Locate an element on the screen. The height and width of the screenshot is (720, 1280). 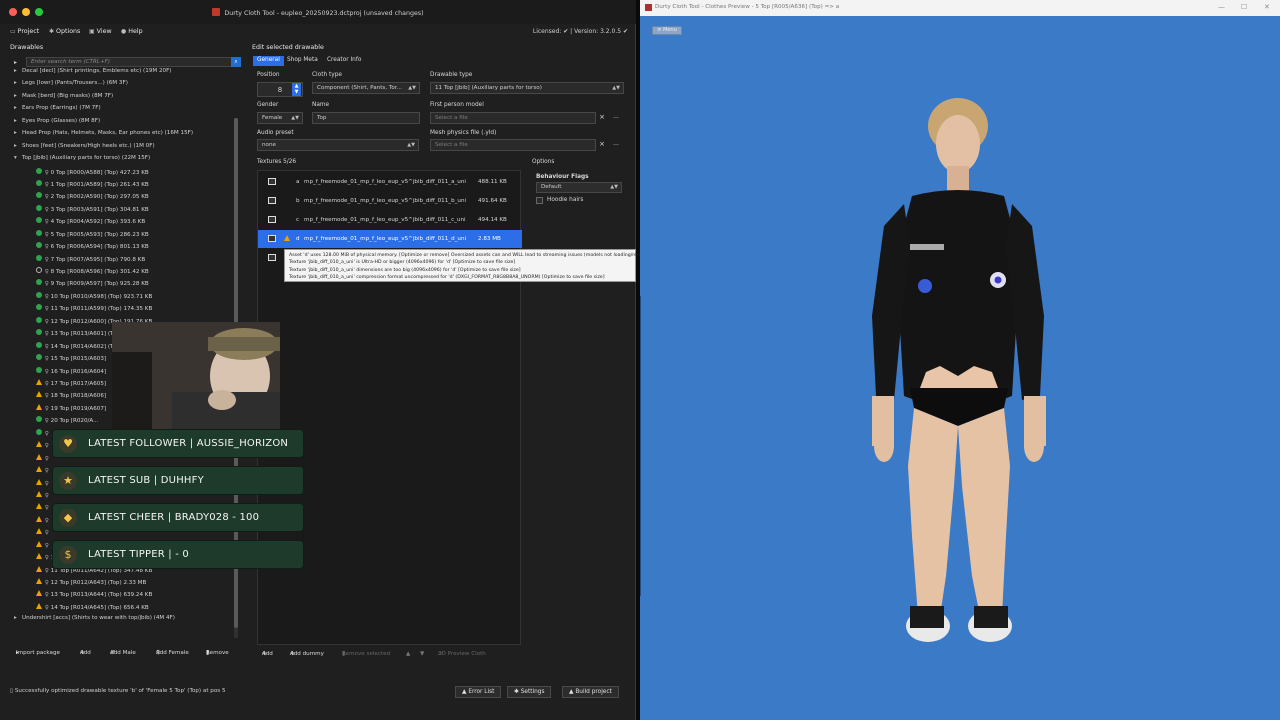
tree-item: ♀ 9 Top [R009/A597] (Top) 925.28 KB is located at coordinates (88, 285).